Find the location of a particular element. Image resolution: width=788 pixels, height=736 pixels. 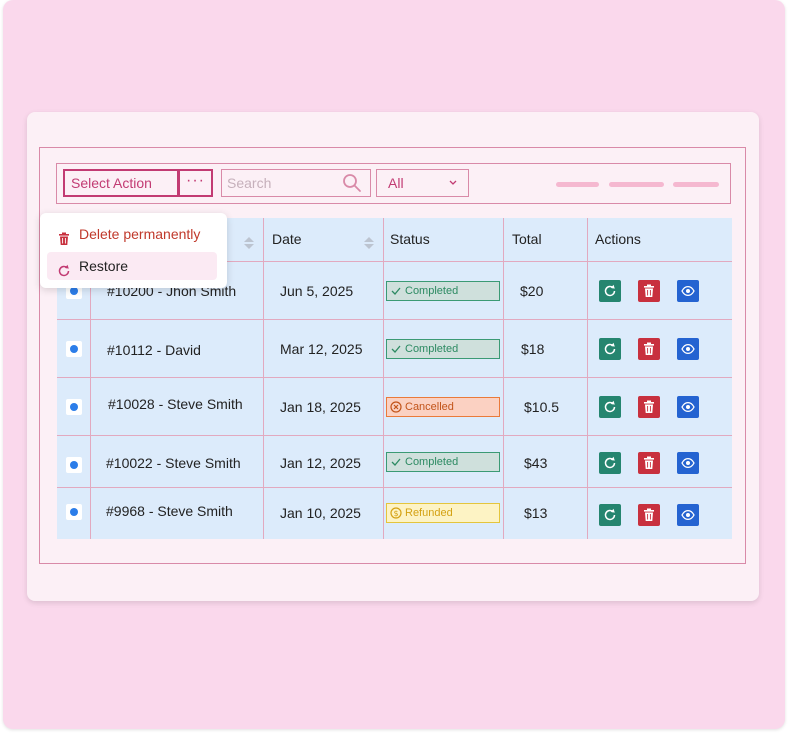

chevron-down-icon is located at coordinates (453, 187).